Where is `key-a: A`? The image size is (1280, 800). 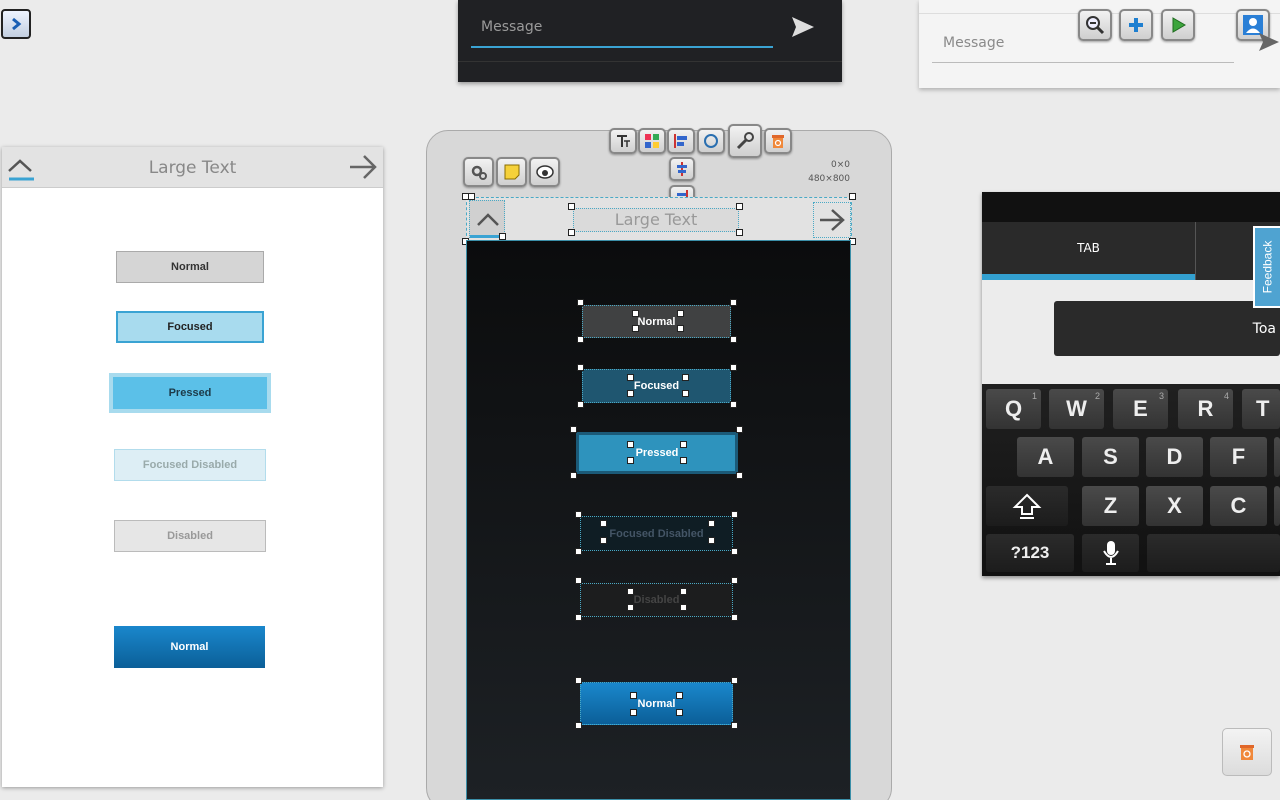 key-a: A is located at coordinates (1045, 457).